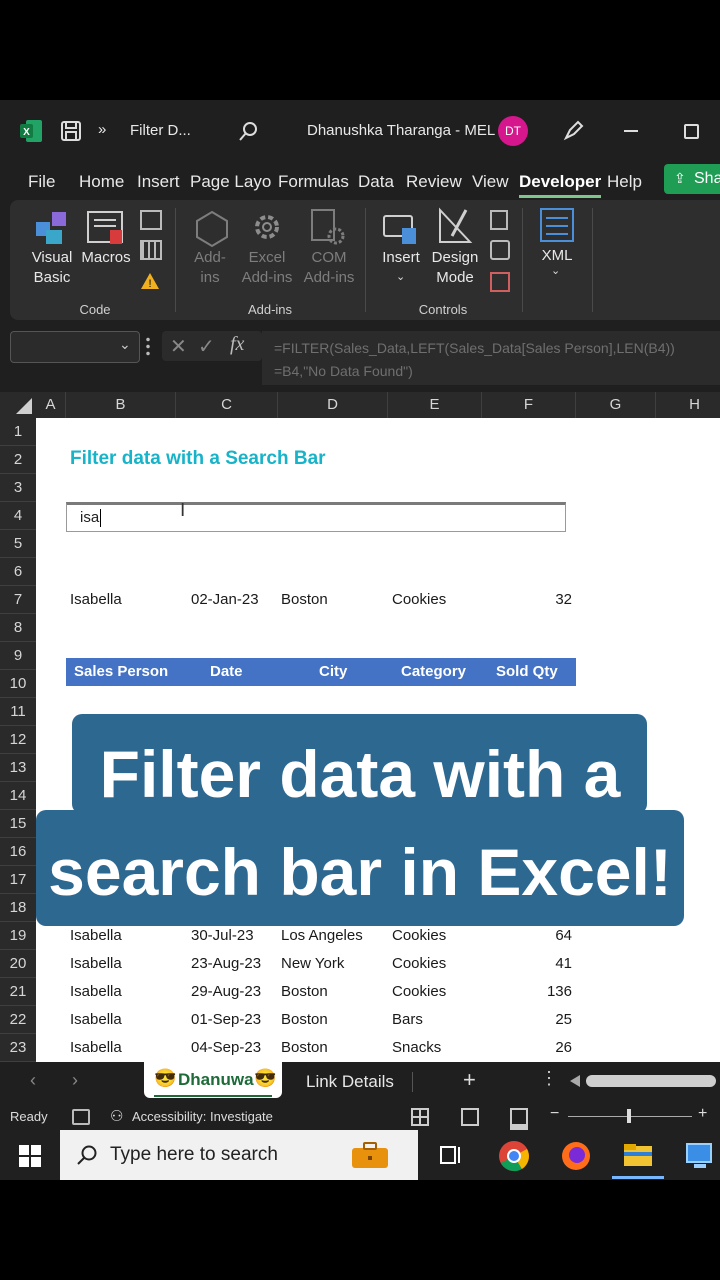 This screenshot has height=1280, width=720. Describe the element at coordinates (576, 1156) in the screenshot. I see `firefox-icon` at that location.